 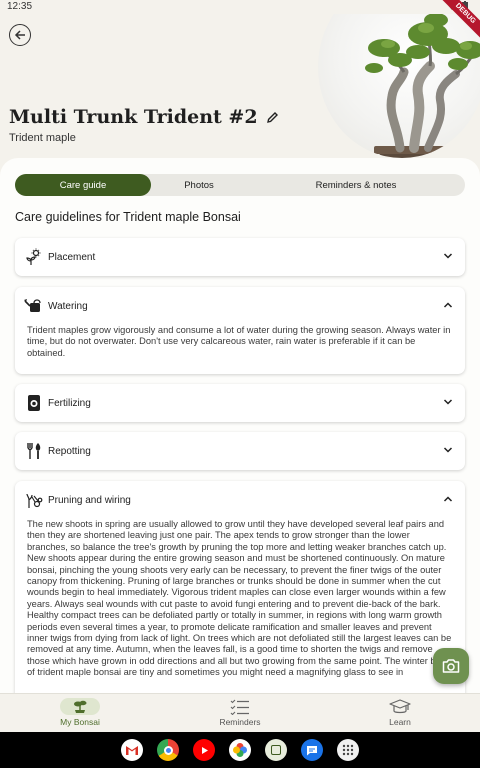 What do you see at coordinates (312, 750) in the screenshot?
I see `messages-icon` at bounding box center [312, 750].